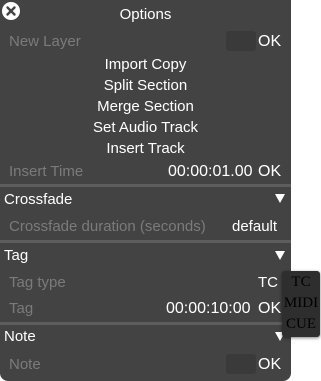  I want to click on split-section-button: Split Section, so click(145, 85).